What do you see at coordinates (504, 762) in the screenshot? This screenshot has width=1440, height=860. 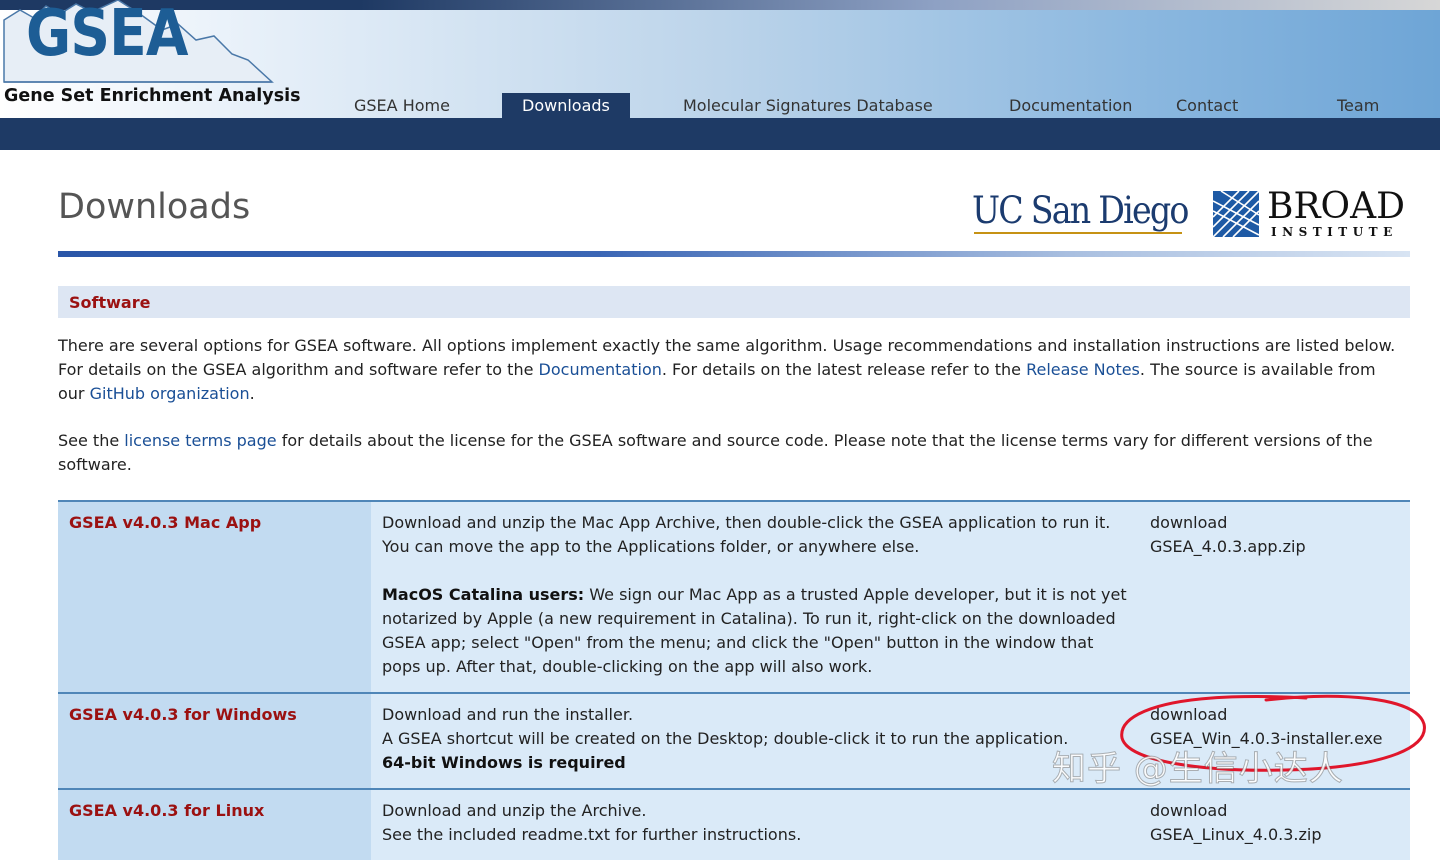 I see `windows-requirement: 64-bit Windows is required` at bounding box center [504, 762].